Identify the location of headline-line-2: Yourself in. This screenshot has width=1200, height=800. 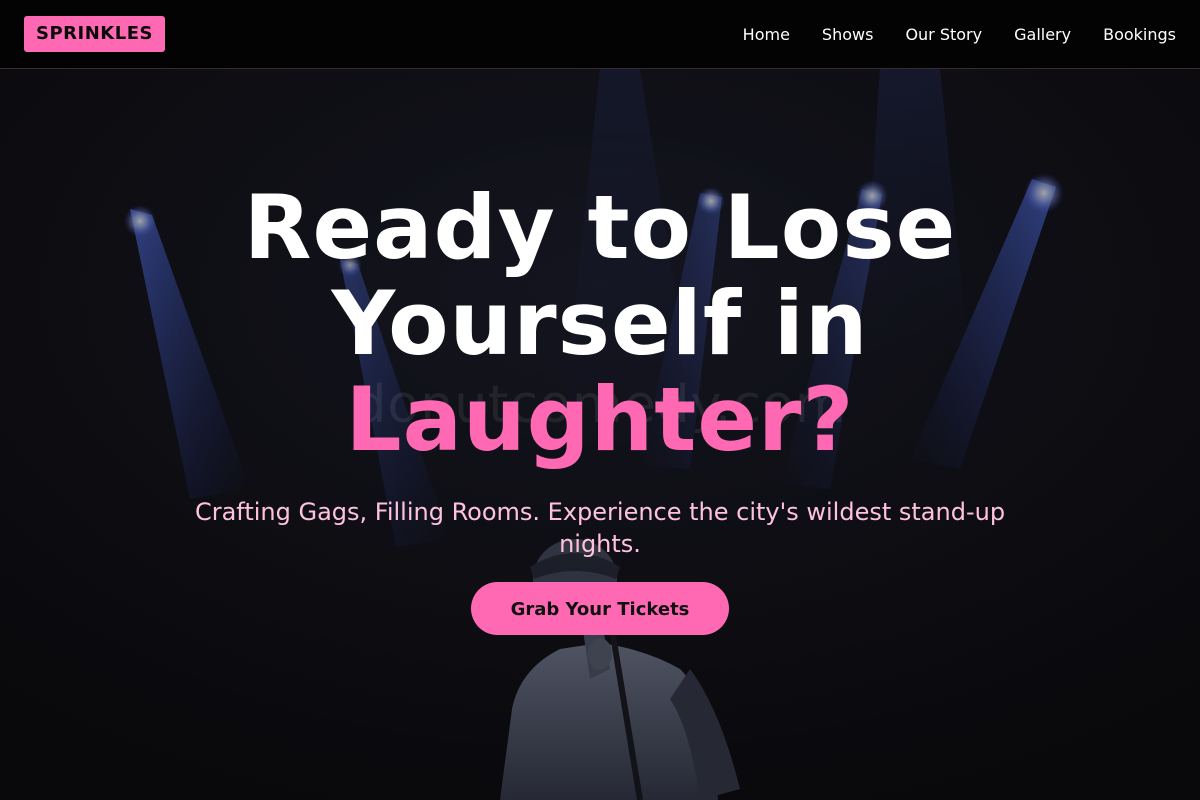
(600, 323).